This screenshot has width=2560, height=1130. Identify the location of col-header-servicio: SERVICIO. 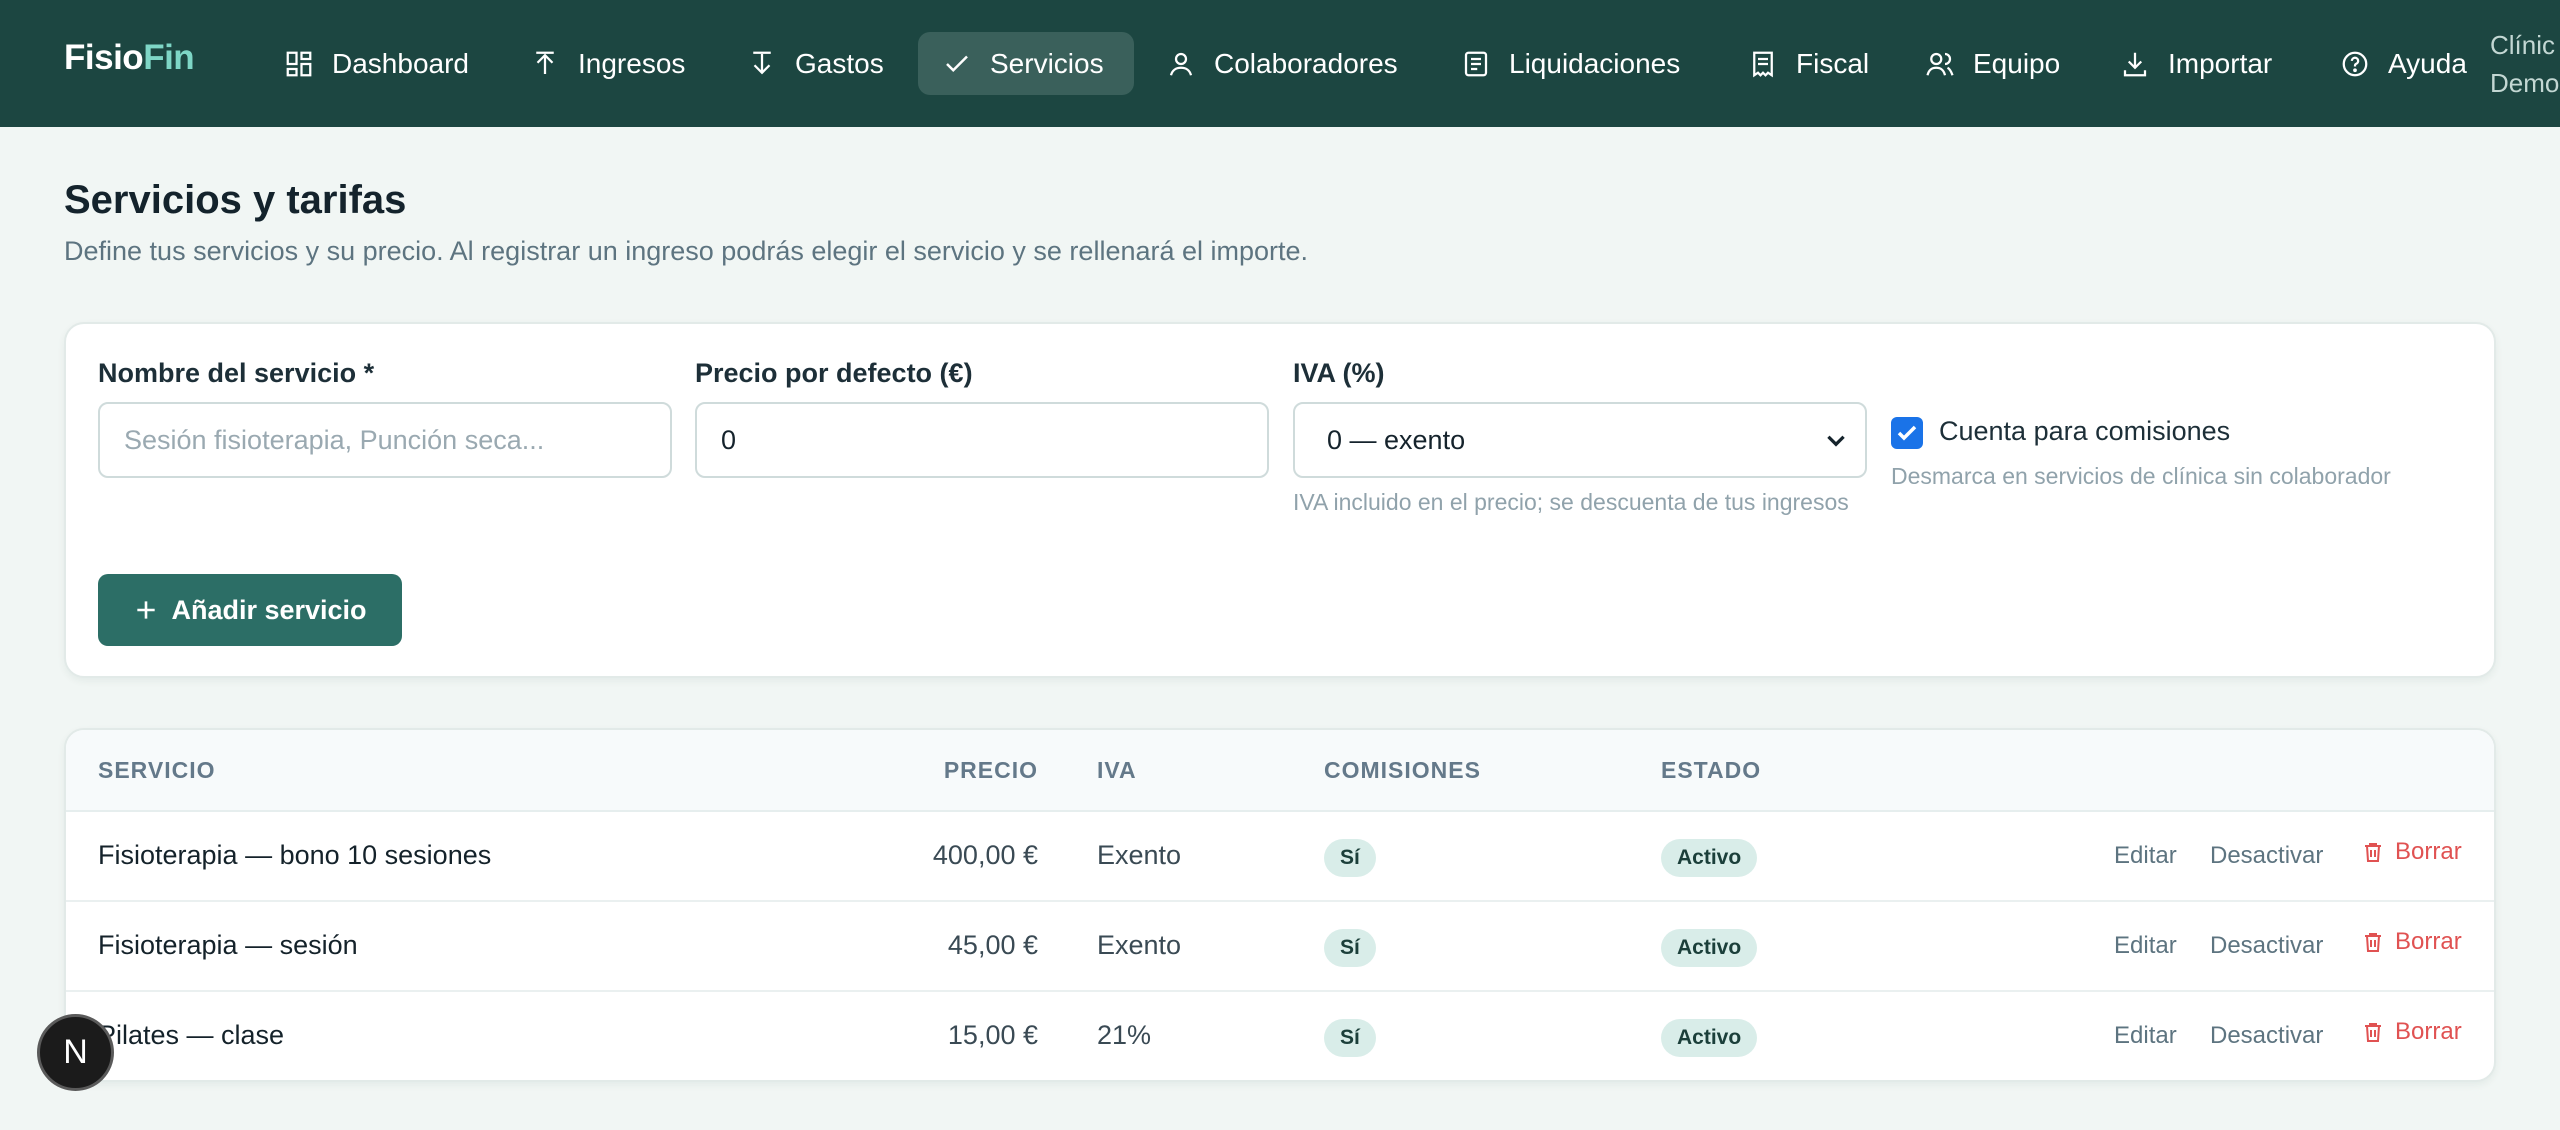
(157, 770).